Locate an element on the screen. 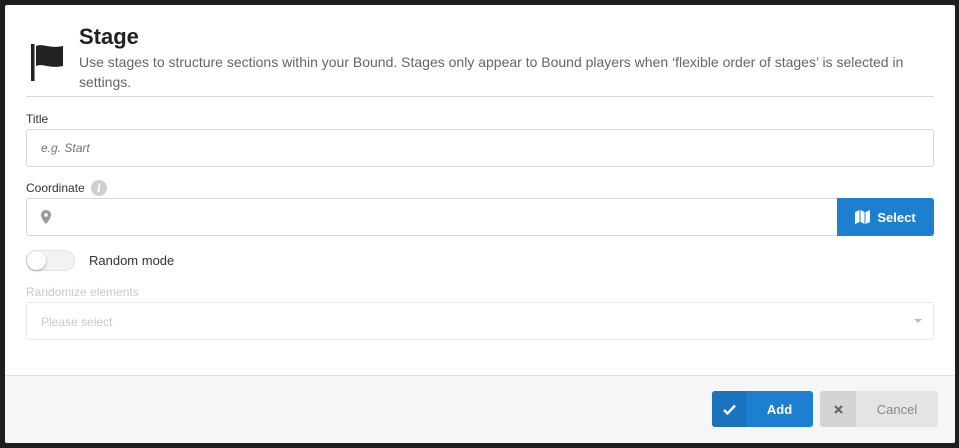  random-mode-toggle is located at coordinates (50, 260).